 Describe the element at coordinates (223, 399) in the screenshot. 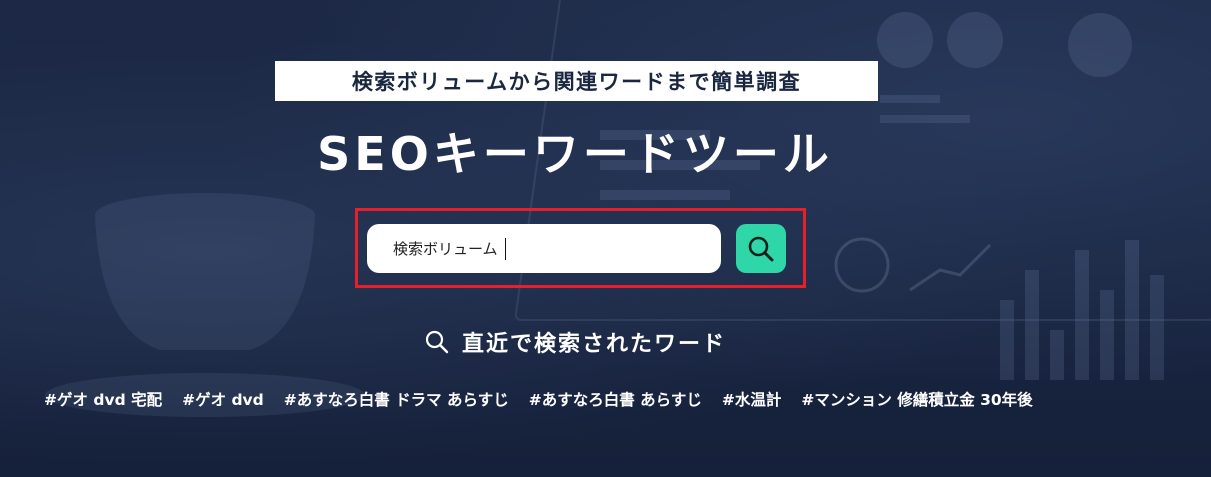

I see `recent-tag: #ゲオ dvd` at that location.